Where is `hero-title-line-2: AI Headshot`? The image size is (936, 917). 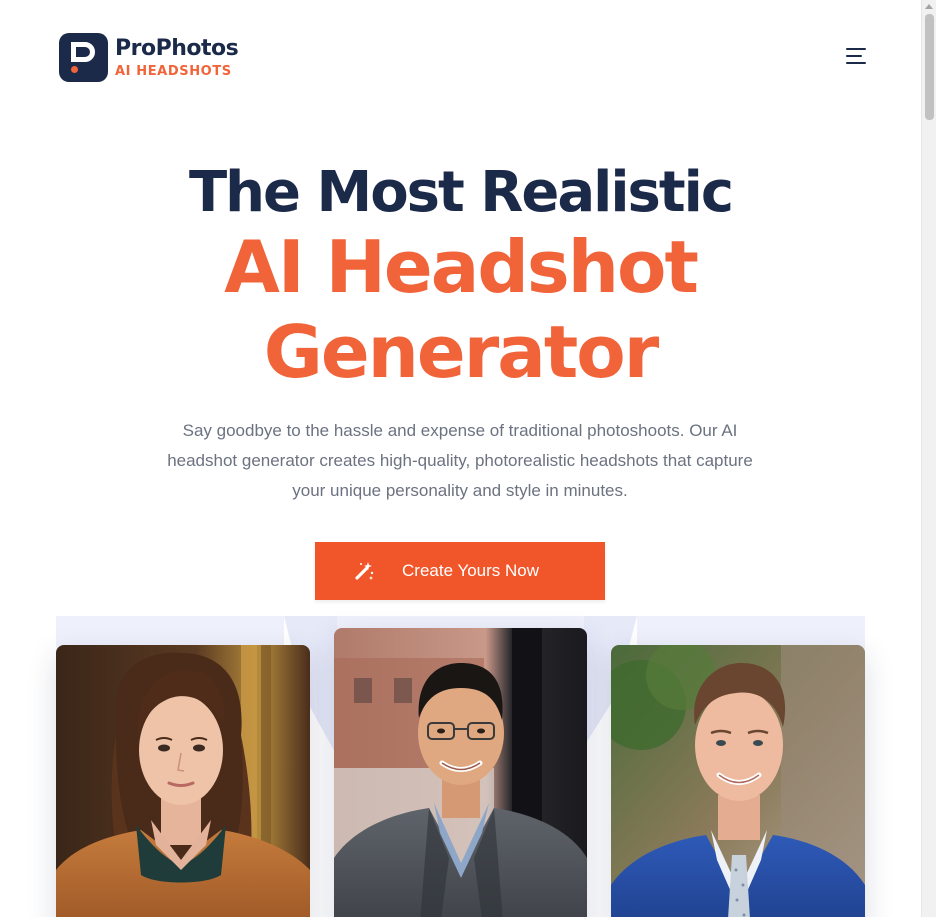 hero-title-line-2: AI Headshot is located at coordinates (461, 267).